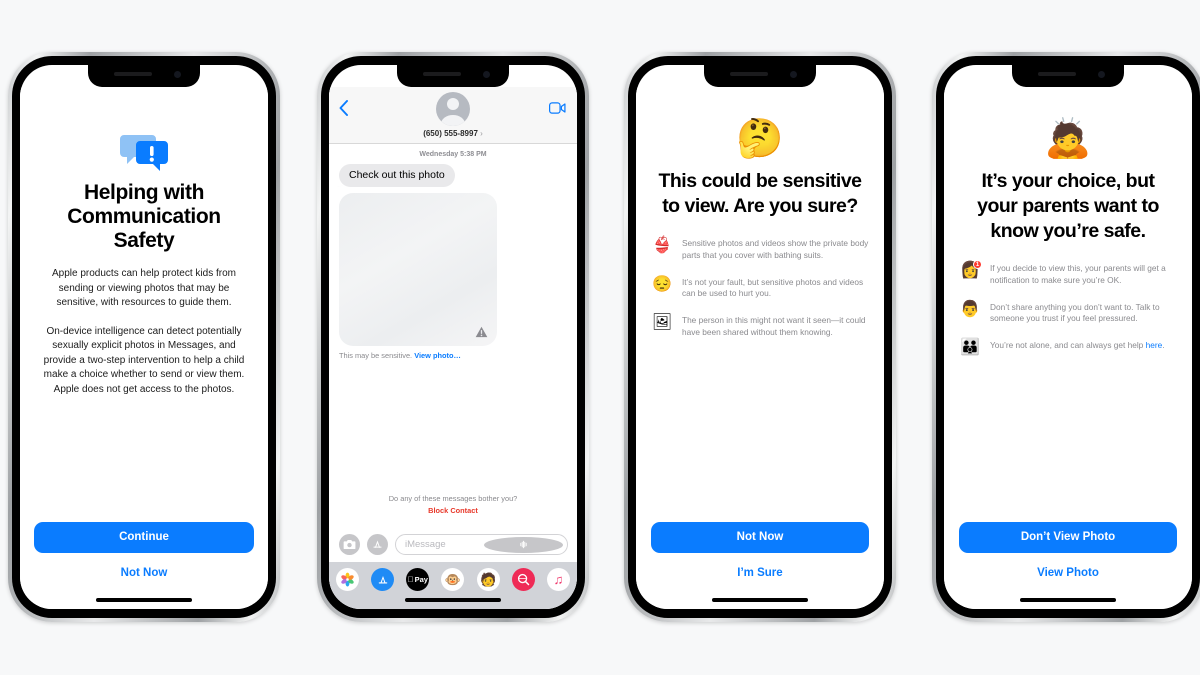 Image resolution: width=1200 pixels, height=675 pixels. Describe the element at coordinates (453, 579) in the screenshot. I see `memoji-monkey-icon: 🐵` at that location.